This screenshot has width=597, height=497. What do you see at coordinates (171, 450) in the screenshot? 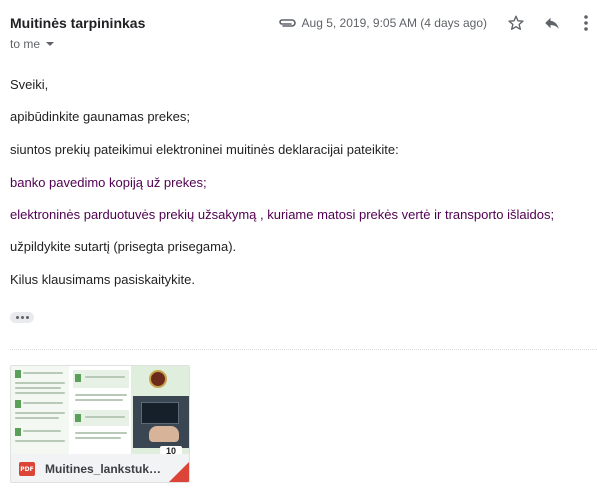
I see `thumbnail-page-number: 10` at bounding box center [171, 450].